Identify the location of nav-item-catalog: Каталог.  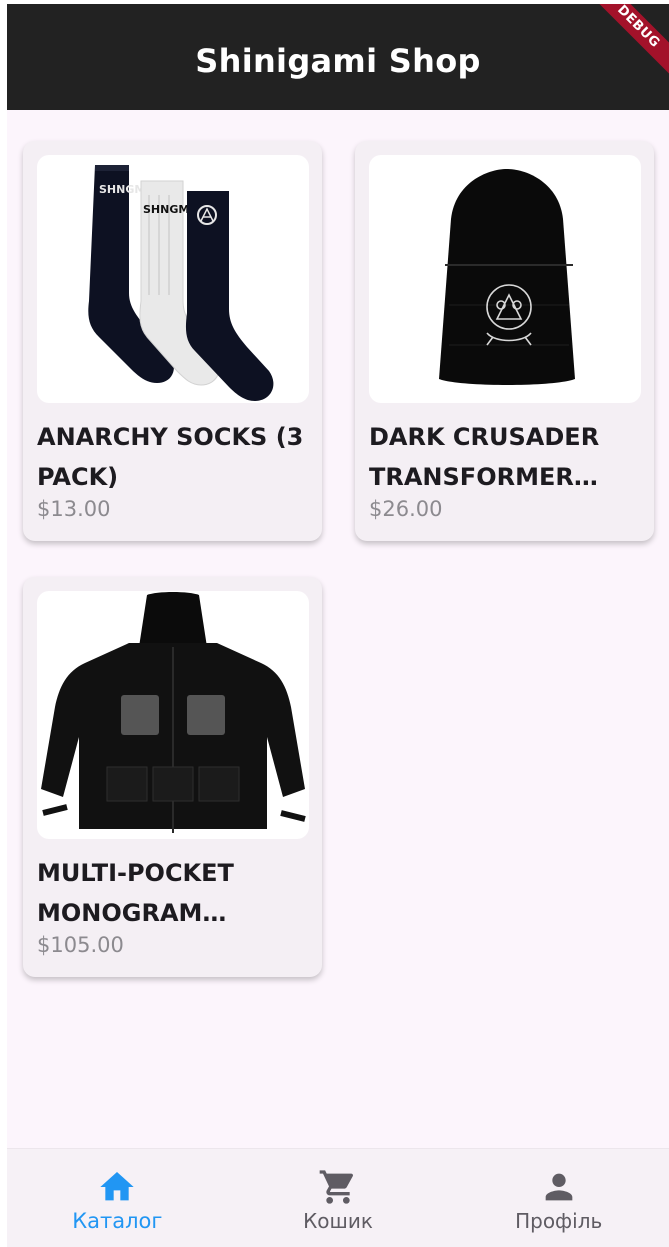
(117, 1198).